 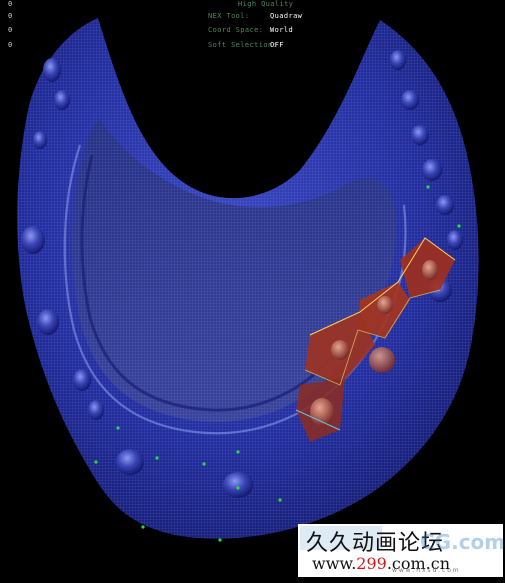 What do you see at coordinates (425, 570) in the screenshot?
I see `watermark-sub-text: w w w . h x s d . c o m` at bounding box center [425, 570].